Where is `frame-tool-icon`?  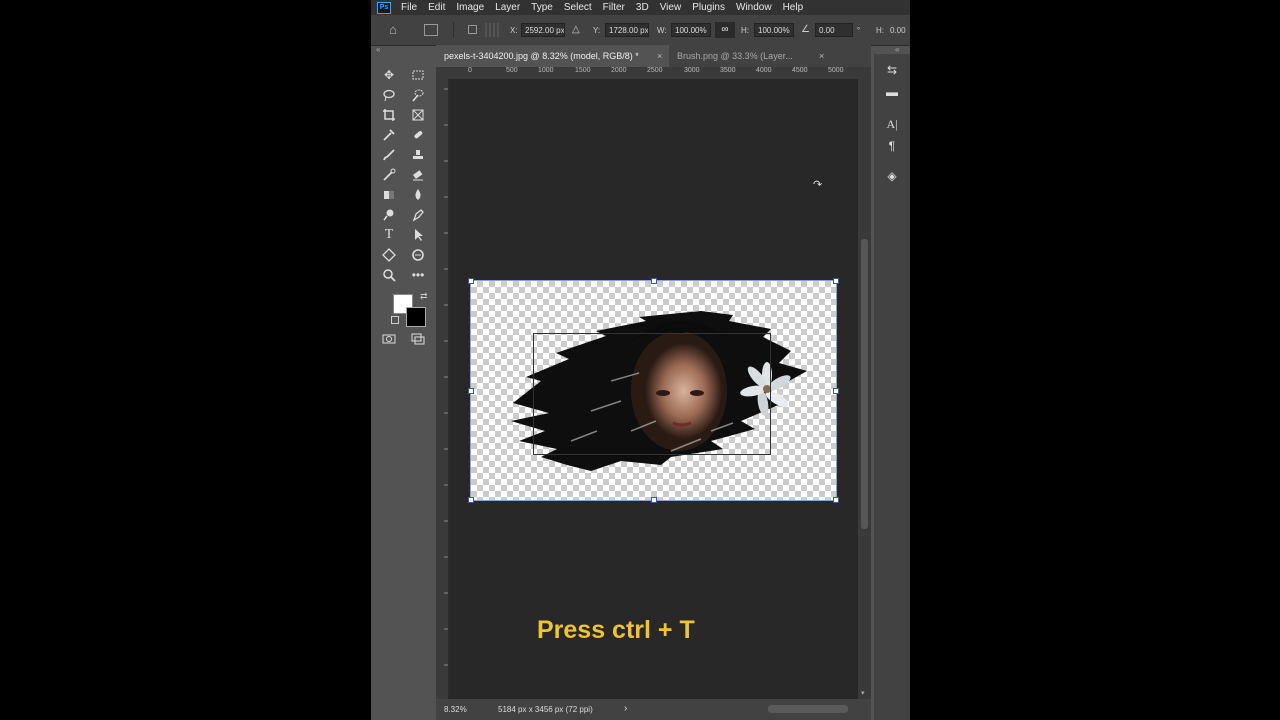
frame-tool-icon is located at coordinates (418, 115).